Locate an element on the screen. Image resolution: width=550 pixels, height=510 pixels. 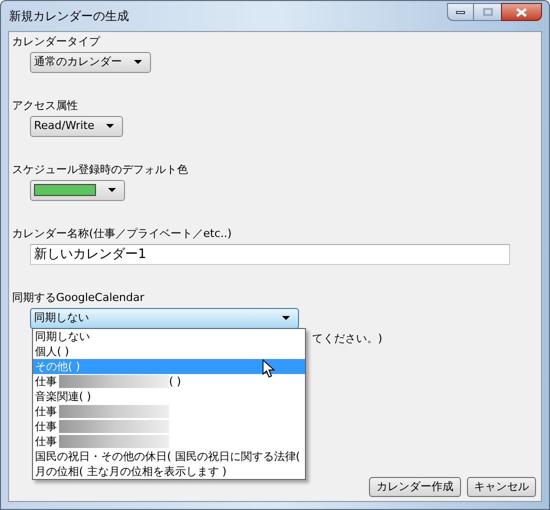
field-label: カレンダータイプ is located at coordinates (56, 42).